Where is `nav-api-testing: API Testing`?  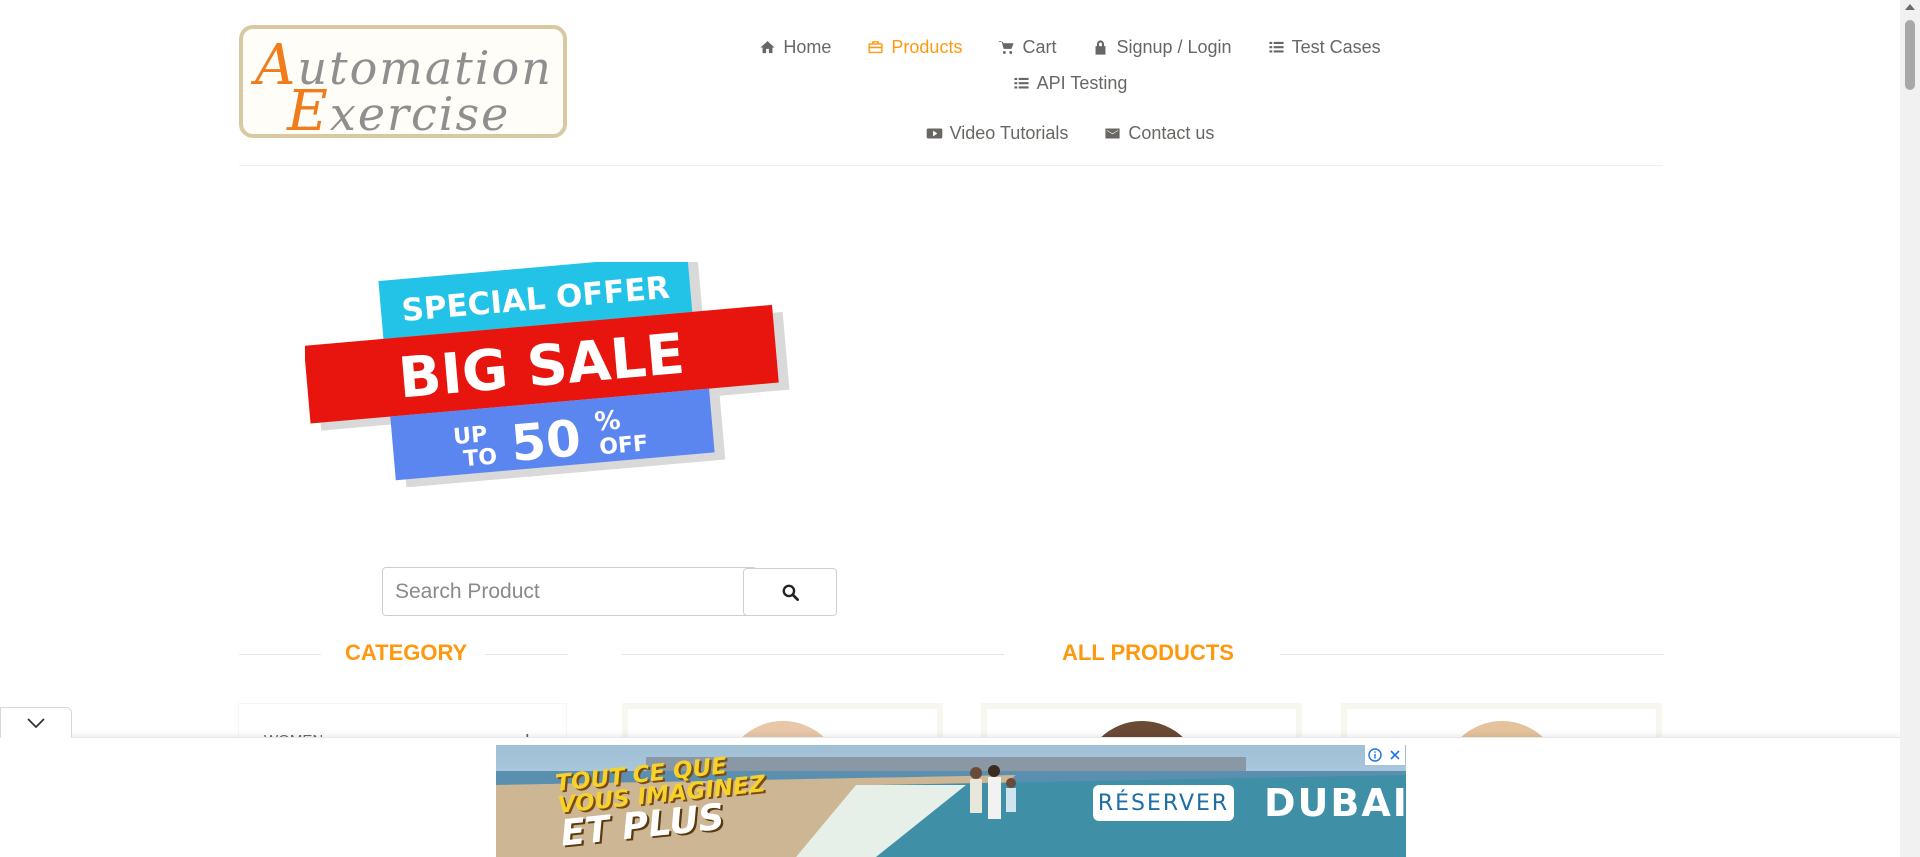 nav-api-testing: API Testing is located at coordinates (1070, 83).